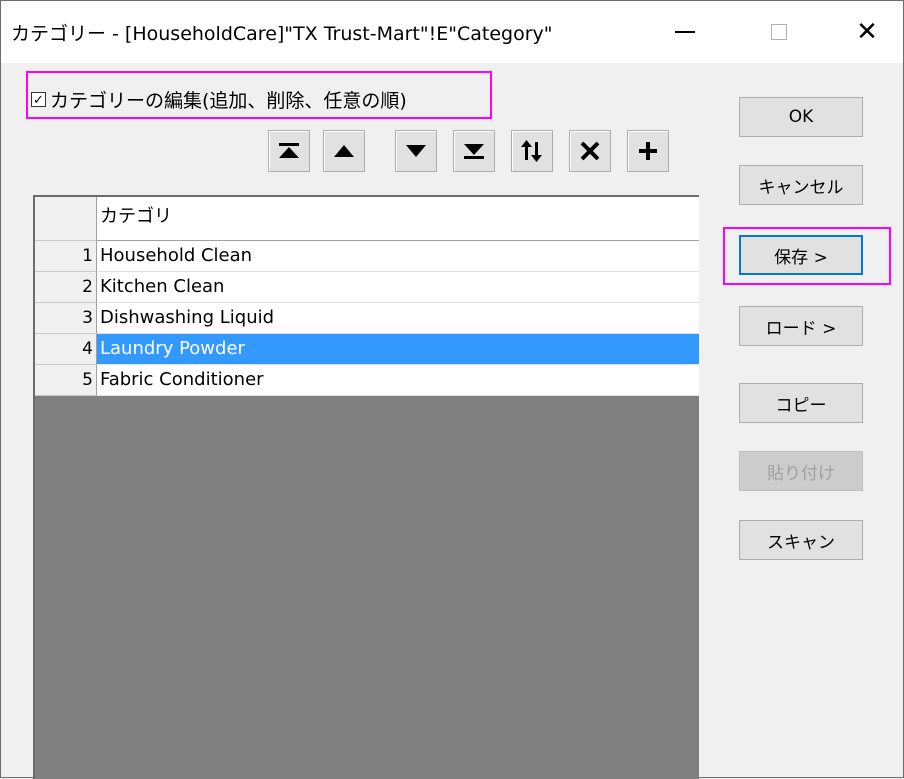  I want to click on maximize-icon, so click(779, 32).